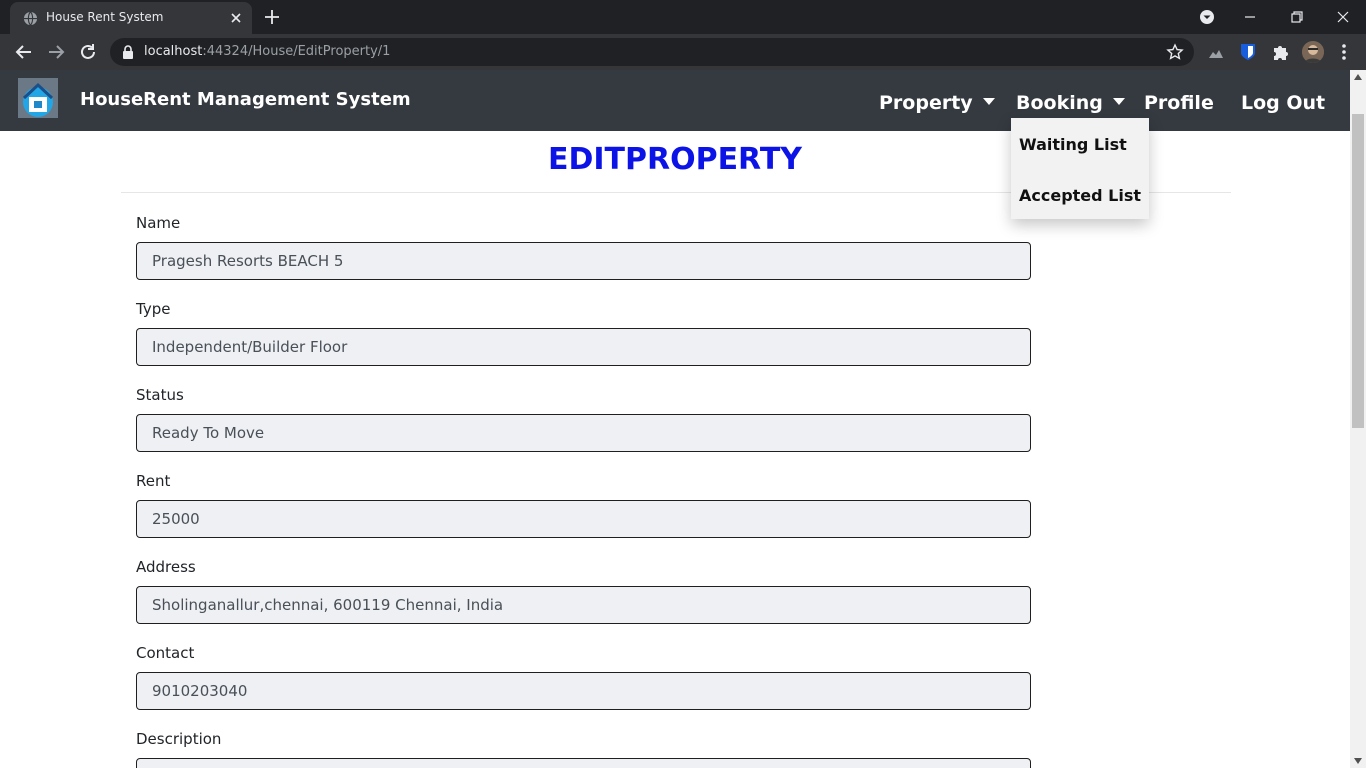 The image size is (1366, 768). What do you see at coordinates (1343, 17) in the screenshot?
I see `window-close-icon` at bounding box center [1343, 17].